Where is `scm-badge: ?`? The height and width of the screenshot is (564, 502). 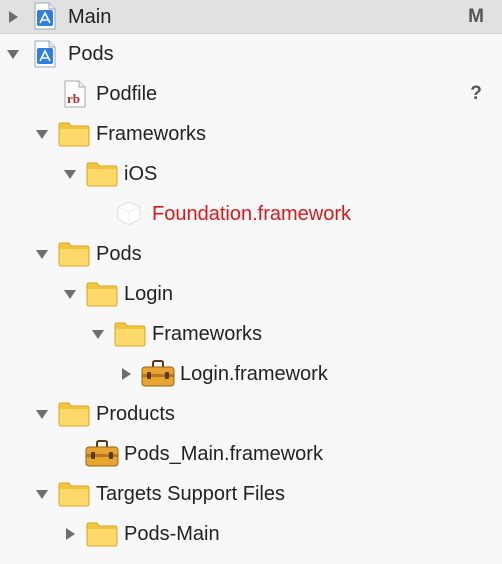
scm-badge: ? is located at coordinates (476, 93).